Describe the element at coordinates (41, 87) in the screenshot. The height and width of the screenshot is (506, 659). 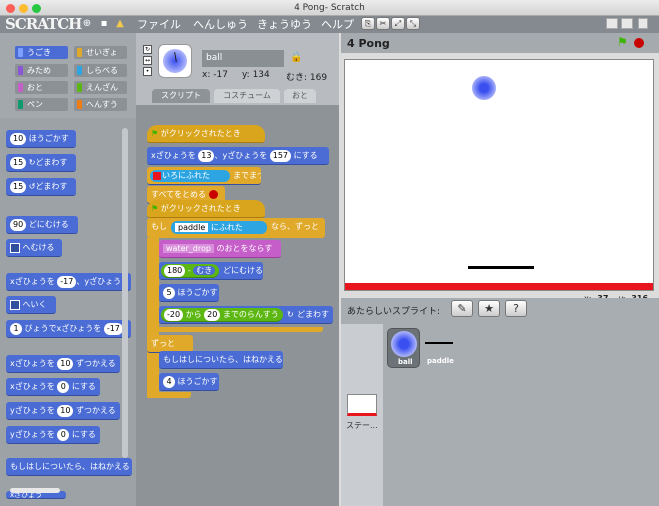
I see `category-sound: おと` at that location.